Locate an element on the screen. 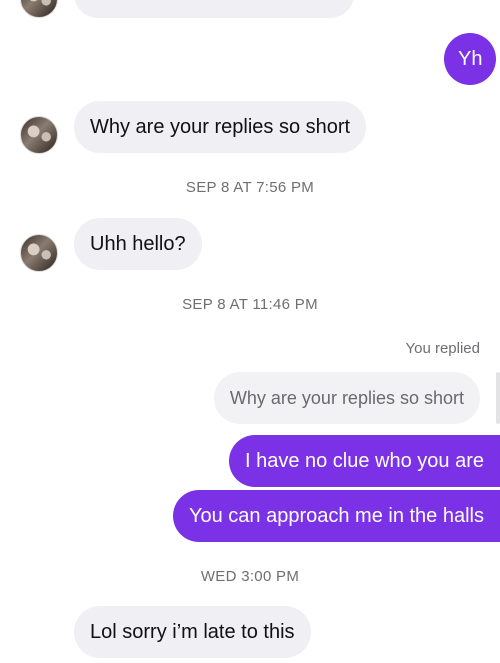 This screenshot has width=500, height=663. message-bubble-outgoing: I have no clue who you are is located at coordinates (364, 461).